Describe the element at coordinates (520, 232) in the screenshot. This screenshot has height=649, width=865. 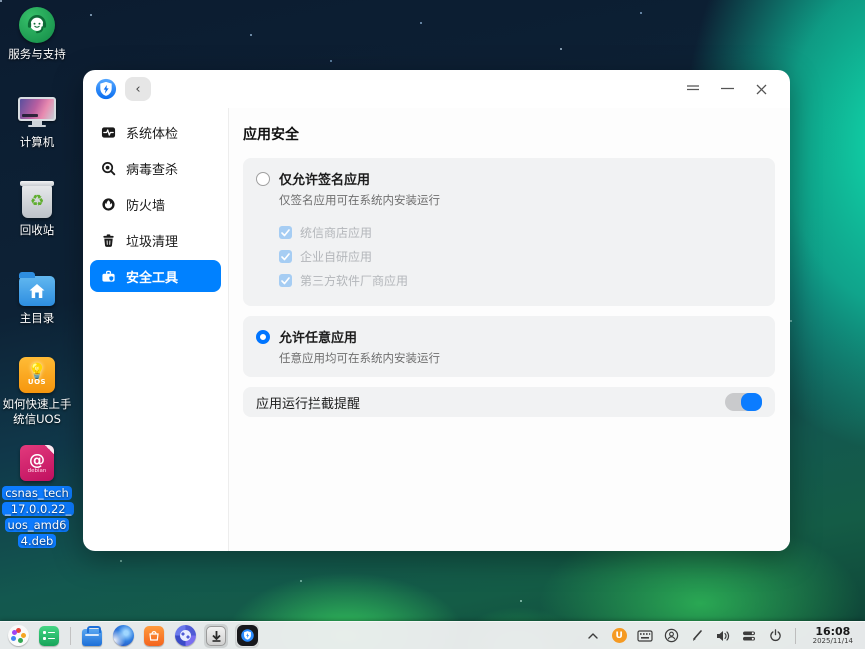
I see `sub-option-row: 统信商店应用` at that location.